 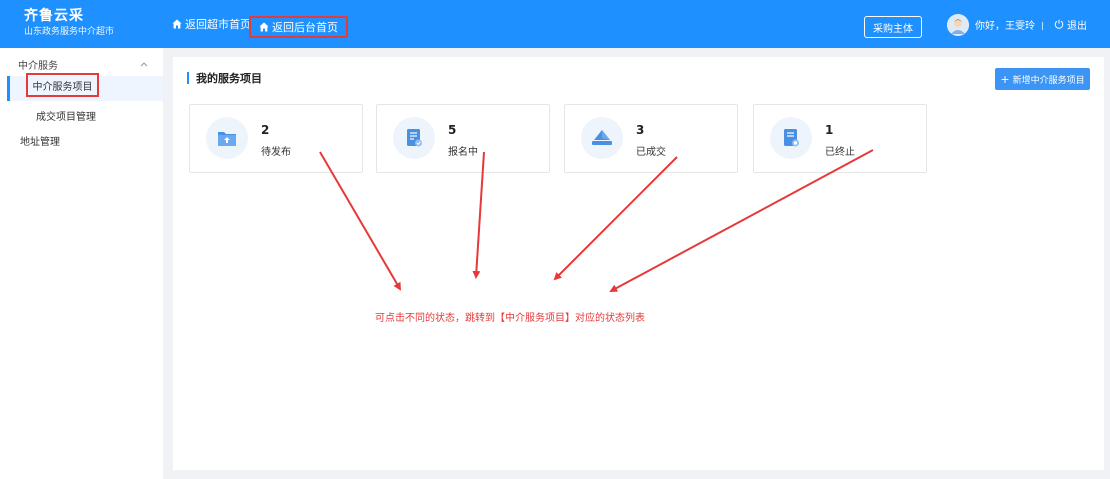 What do you see at coordinates (1077, 26) in the screenshot?
I see `logout-label: 退出` at bounding box center [1077, 26].